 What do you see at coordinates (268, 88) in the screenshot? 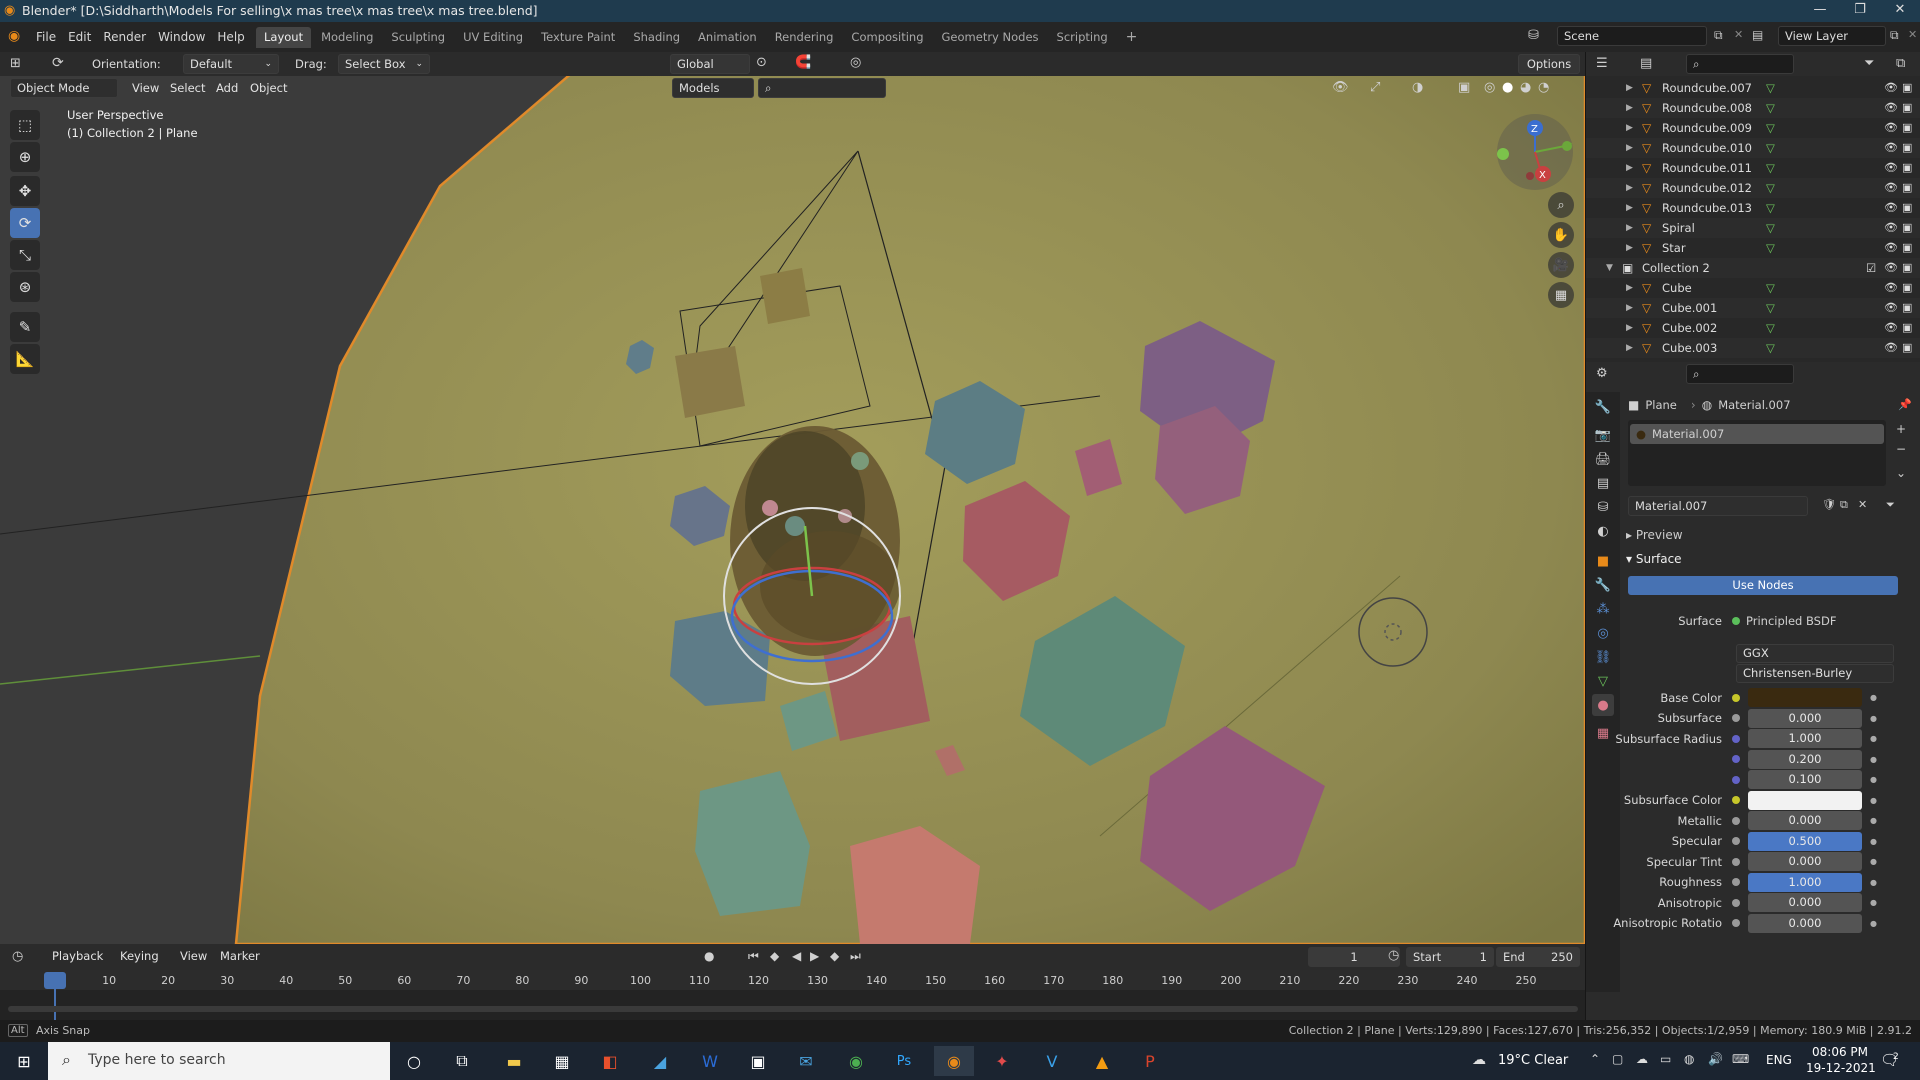
I see `menu-object: Object` at bounding box center [268, 88].